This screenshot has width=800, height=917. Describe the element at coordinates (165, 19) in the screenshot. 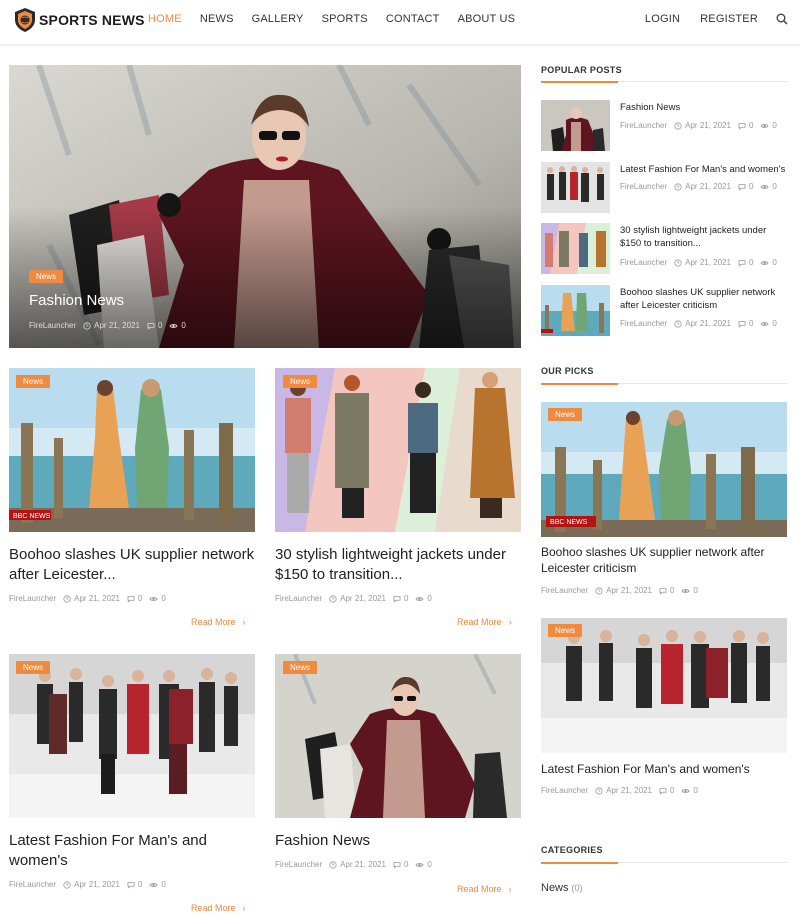

I see `nav-home: HOME` at that location.